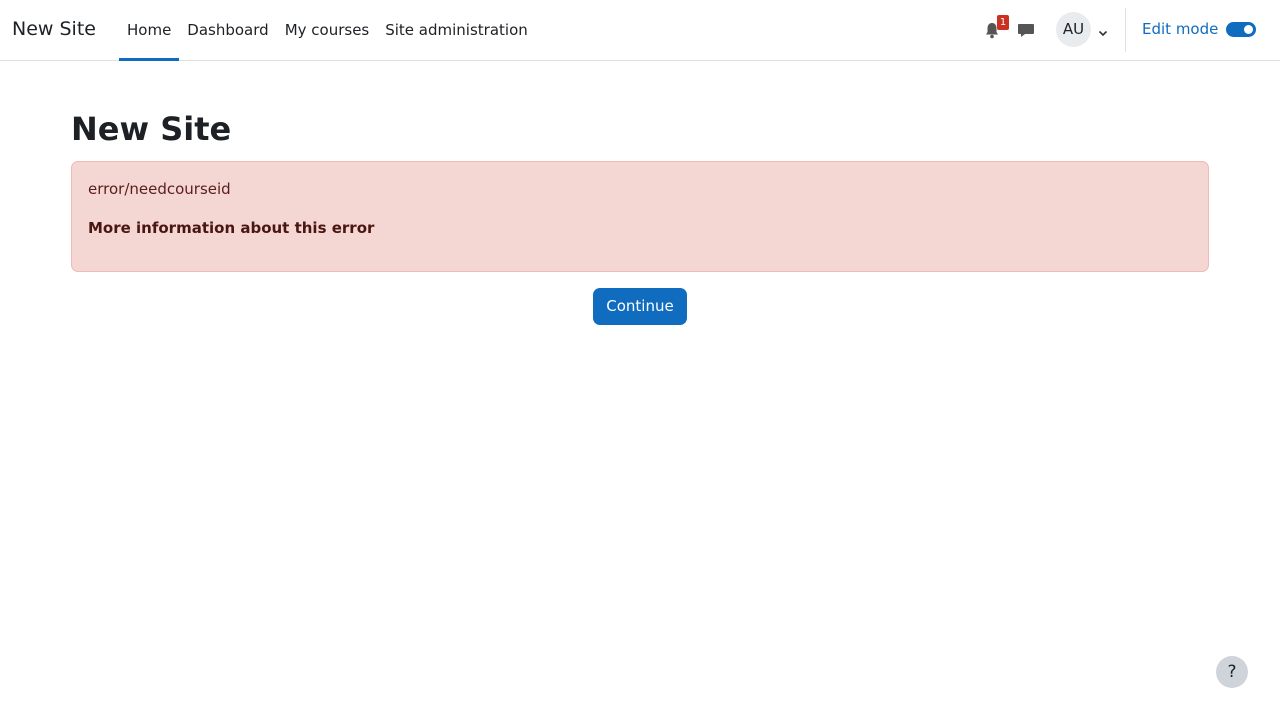 This screenshot has height=720, width=1280. I want to click on page-title: New Site, so click(151, 129).